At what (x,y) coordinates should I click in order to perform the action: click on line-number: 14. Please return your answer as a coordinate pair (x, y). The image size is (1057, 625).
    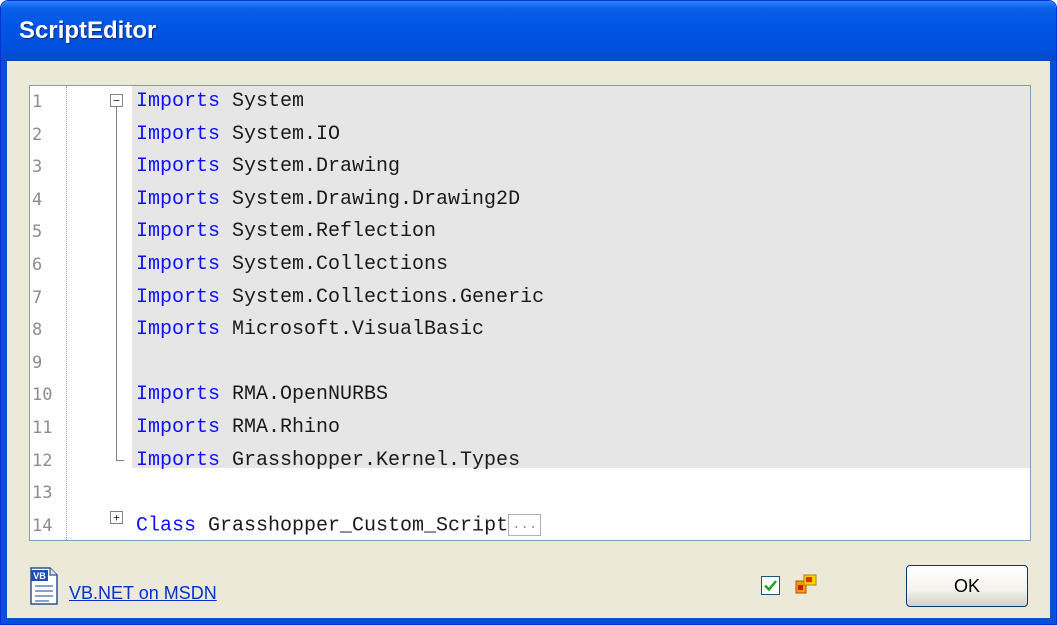
    Looking at the image, I should click on (42, 525).